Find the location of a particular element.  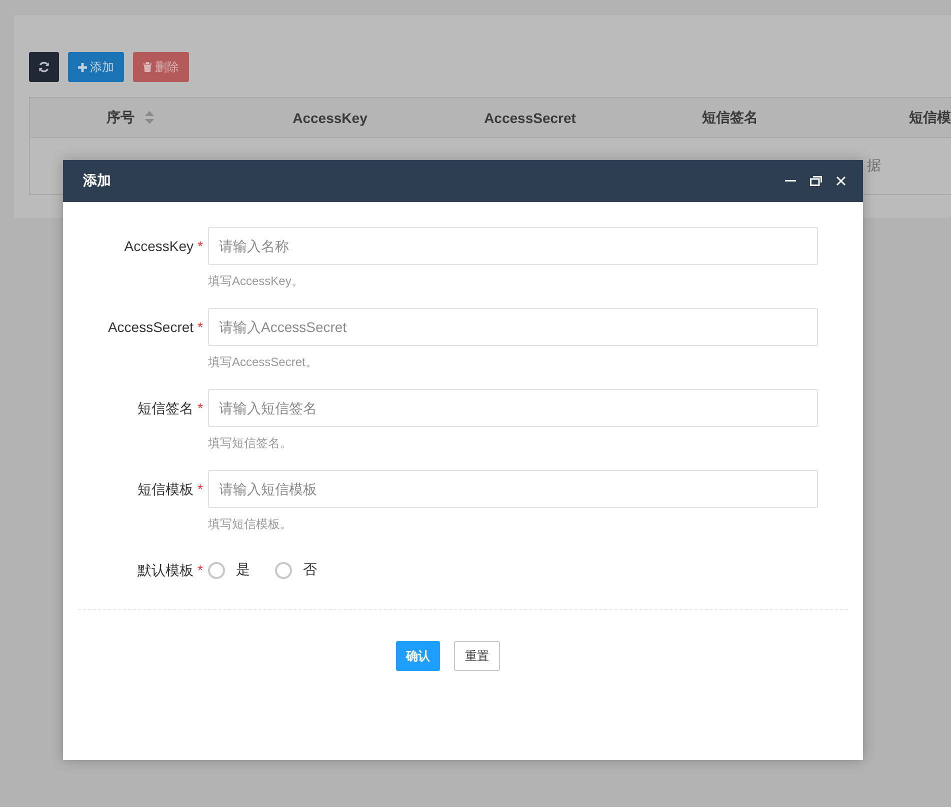

minimize-icon is located at coordinates (790, 181).